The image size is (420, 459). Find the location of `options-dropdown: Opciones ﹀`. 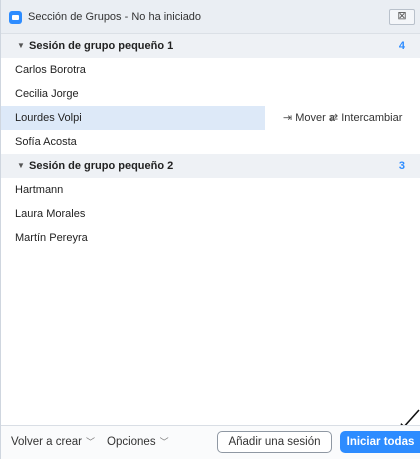

options-dropdown: Opciones ﹀ is located at coordinates (138, 441).